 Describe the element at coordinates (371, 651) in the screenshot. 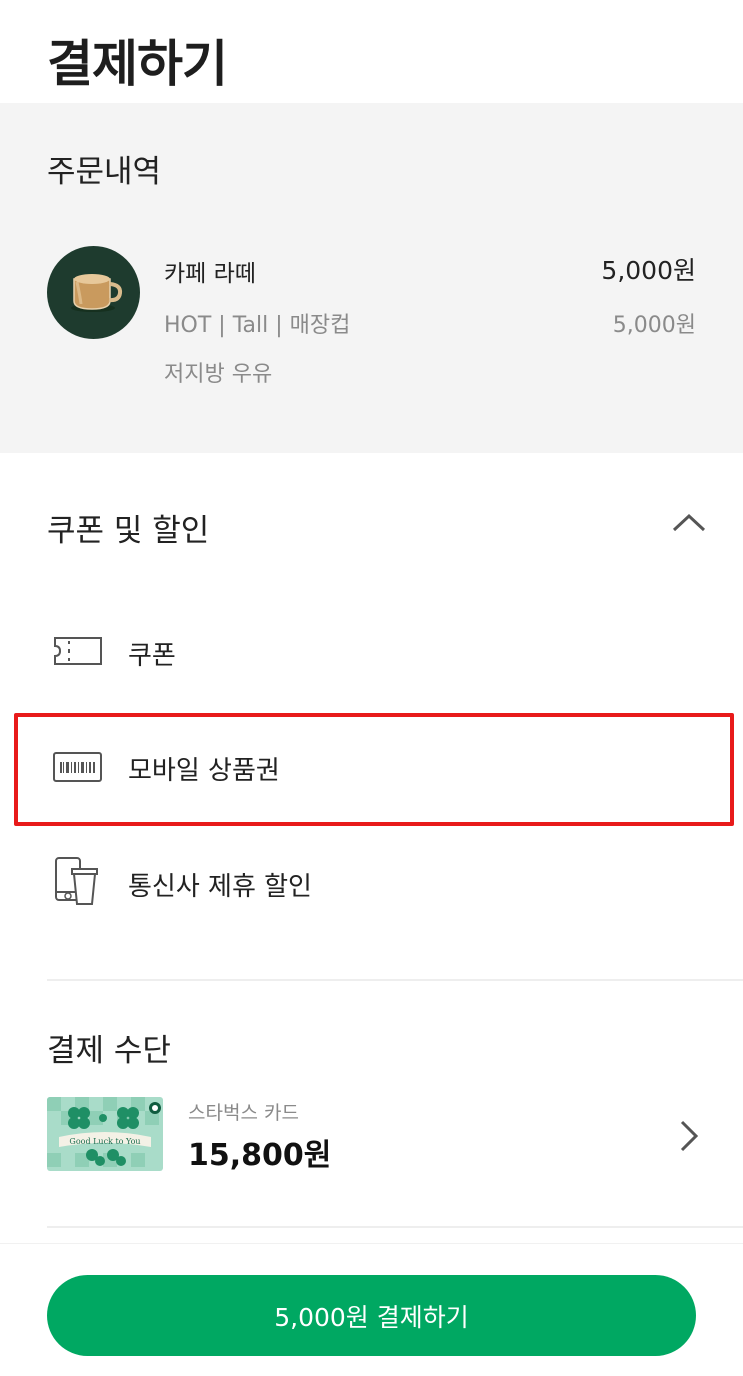

I see `coupon-row: 쿠폰` at that location.